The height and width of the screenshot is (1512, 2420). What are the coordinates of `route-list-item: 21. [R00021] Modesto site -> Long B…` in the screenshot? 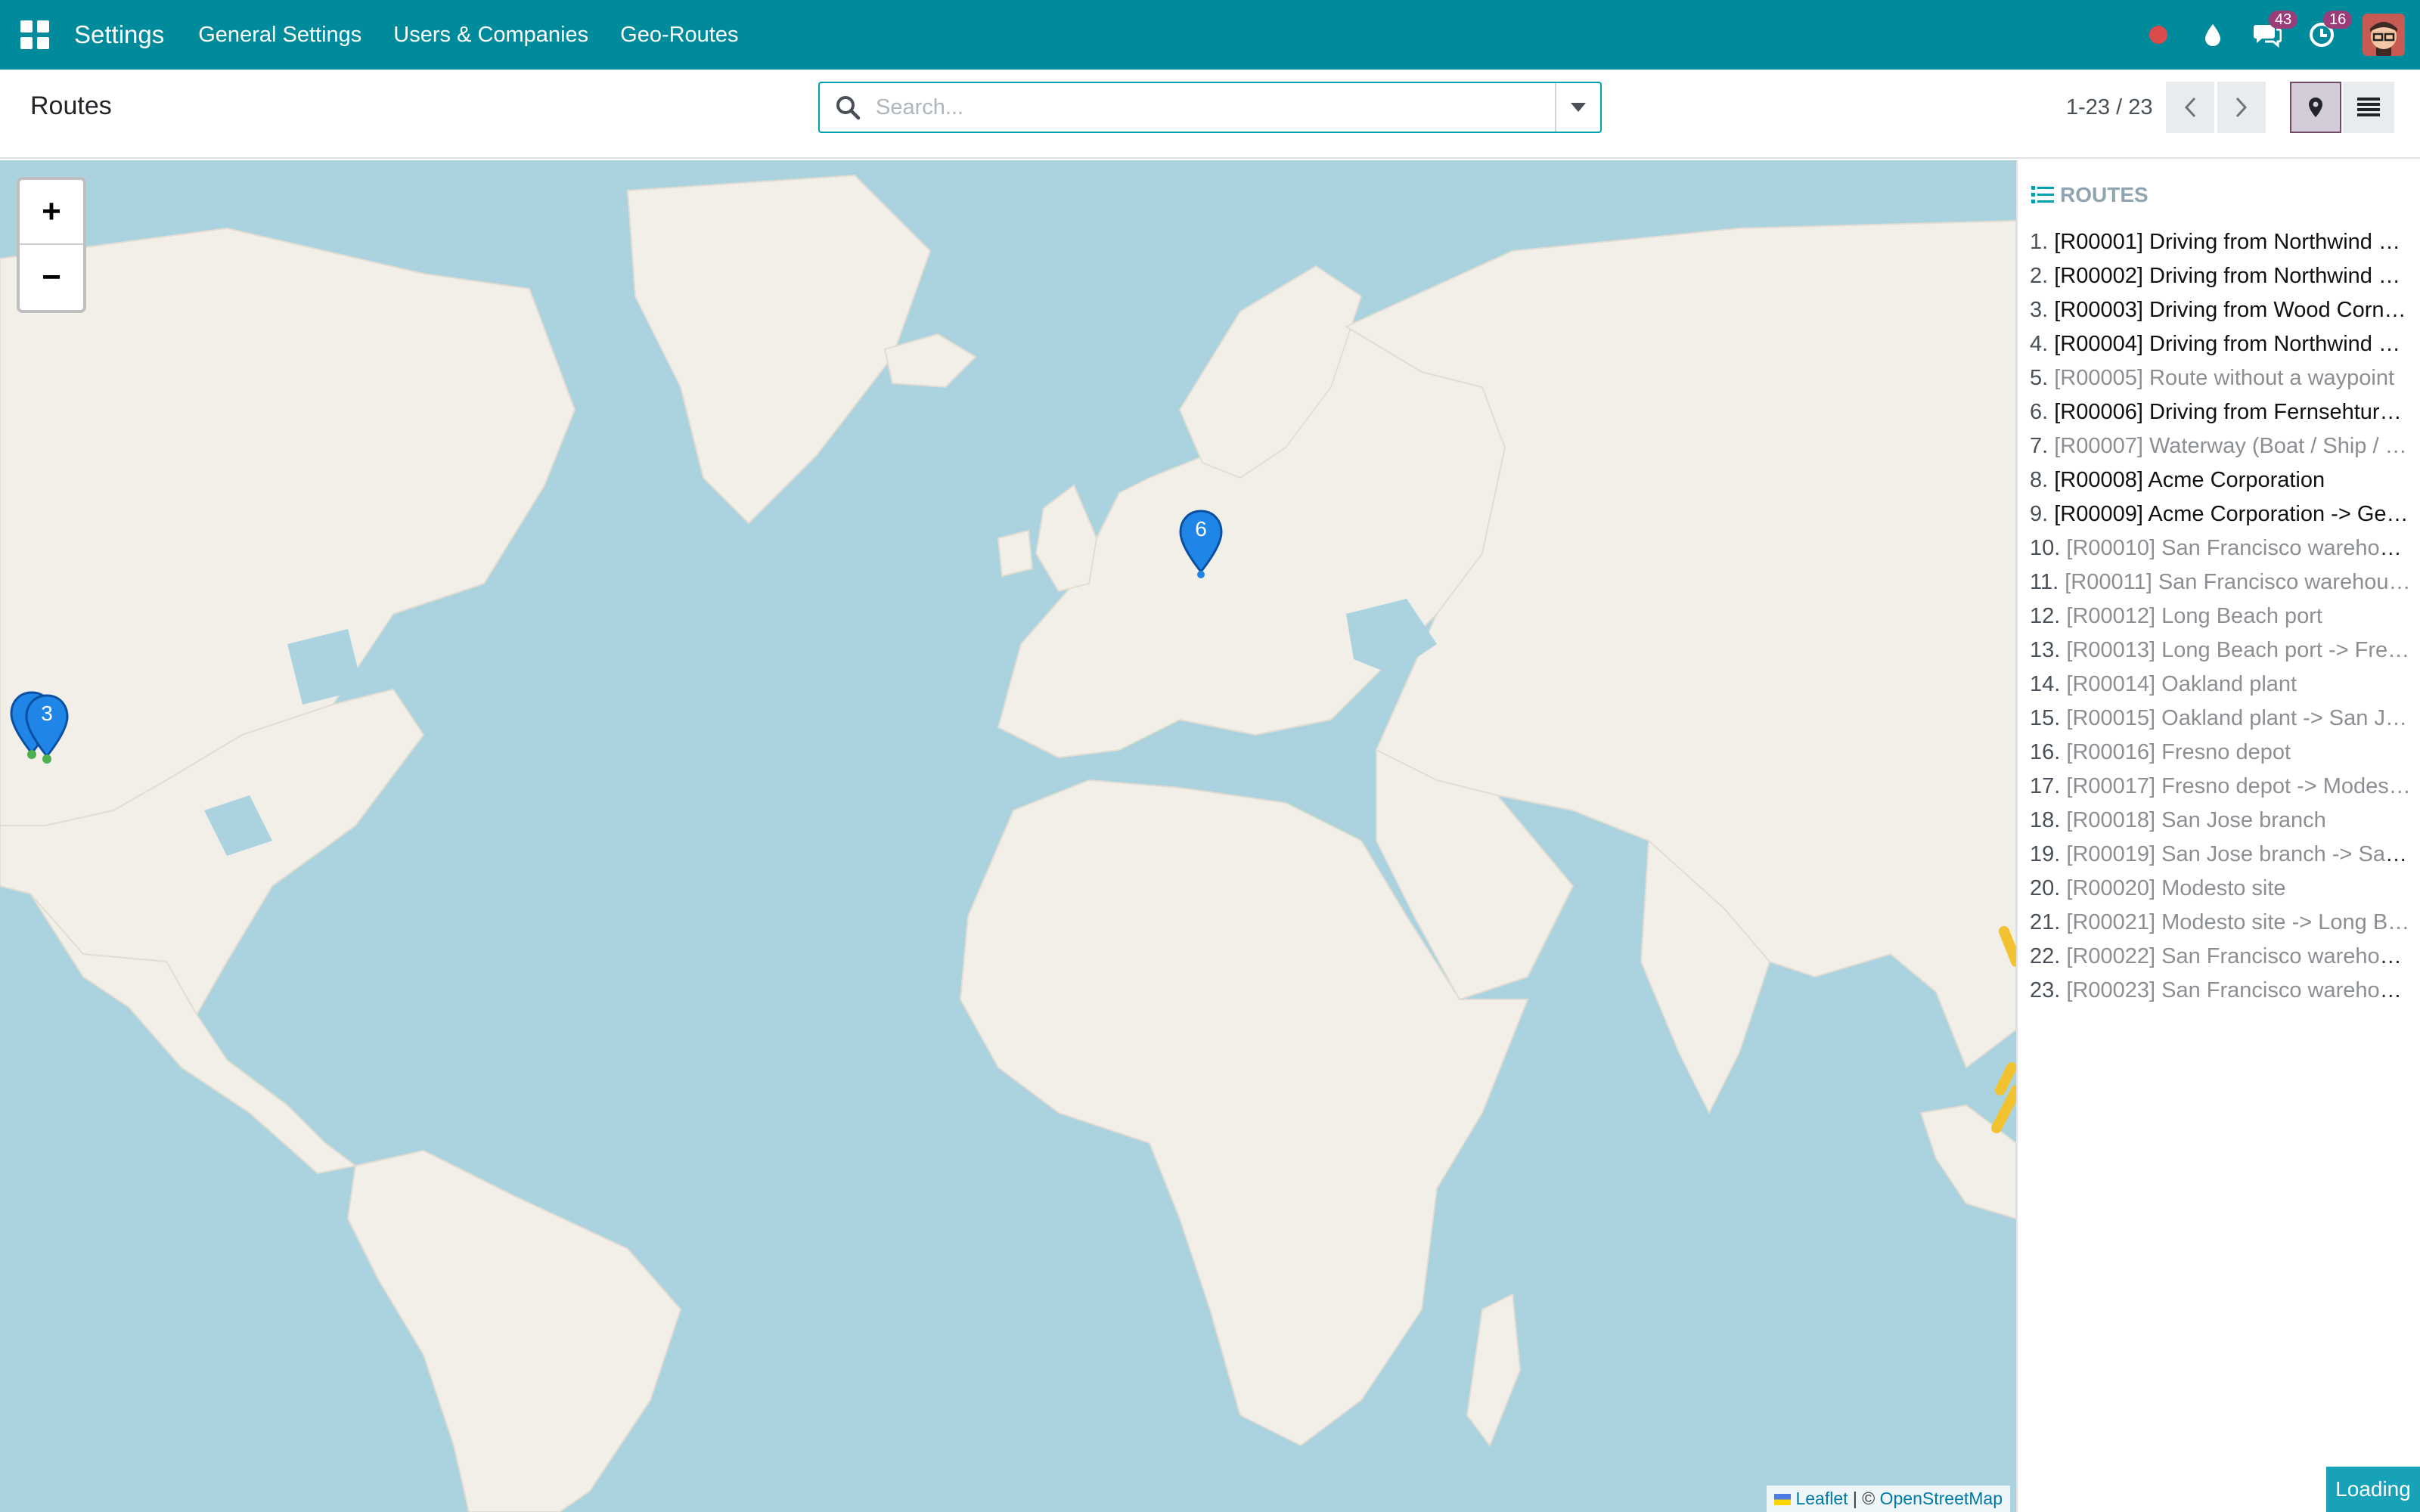 It's located at (2221, 923).